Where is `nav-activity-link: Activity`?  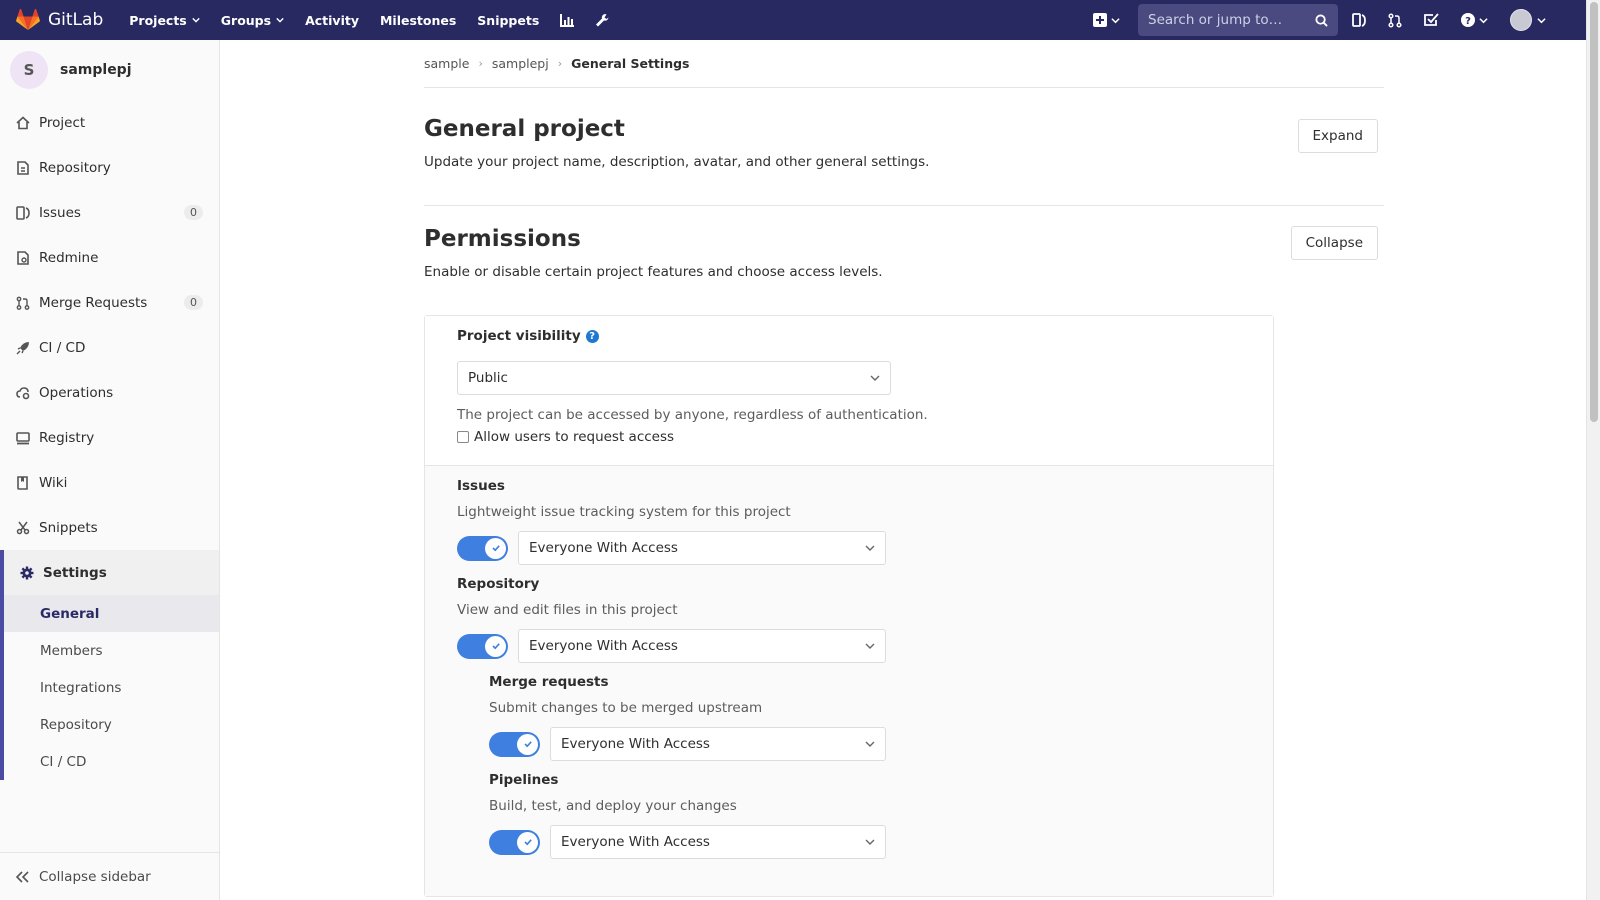
nav-activity-link: Activity is located at coordinates (332, 20).